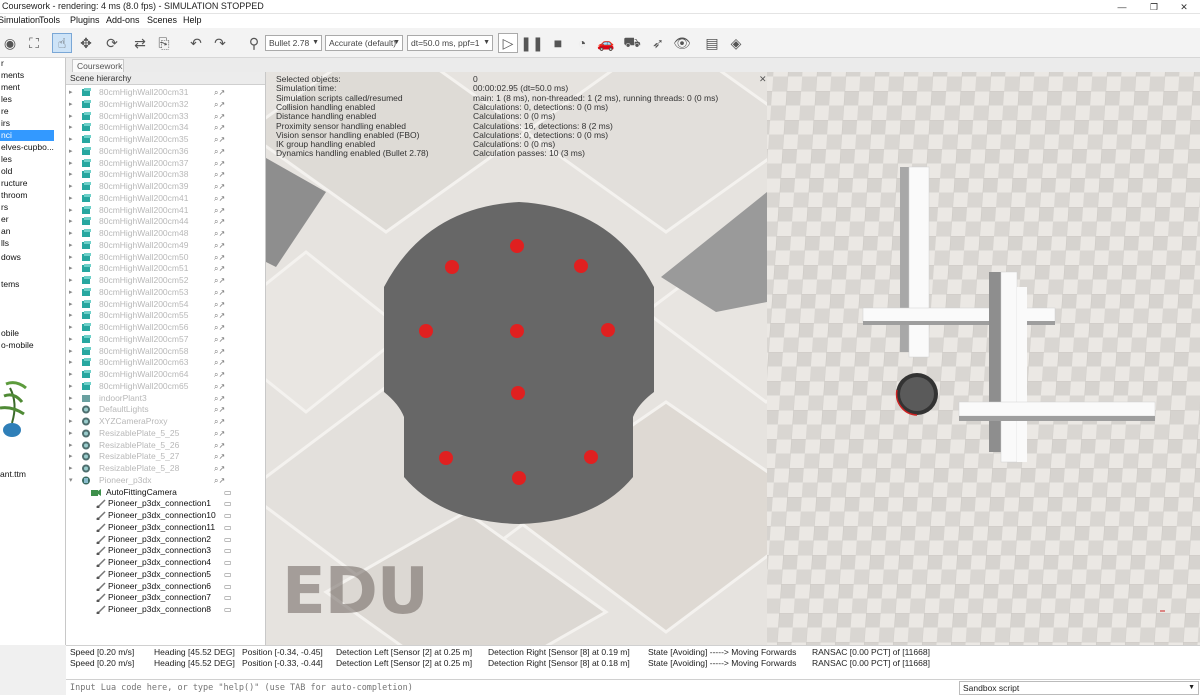 The height and width of the screenshot is (695, 1200). I want to click on hierarchy-row: AutoFittingCamera ▭, so click(165, 493).